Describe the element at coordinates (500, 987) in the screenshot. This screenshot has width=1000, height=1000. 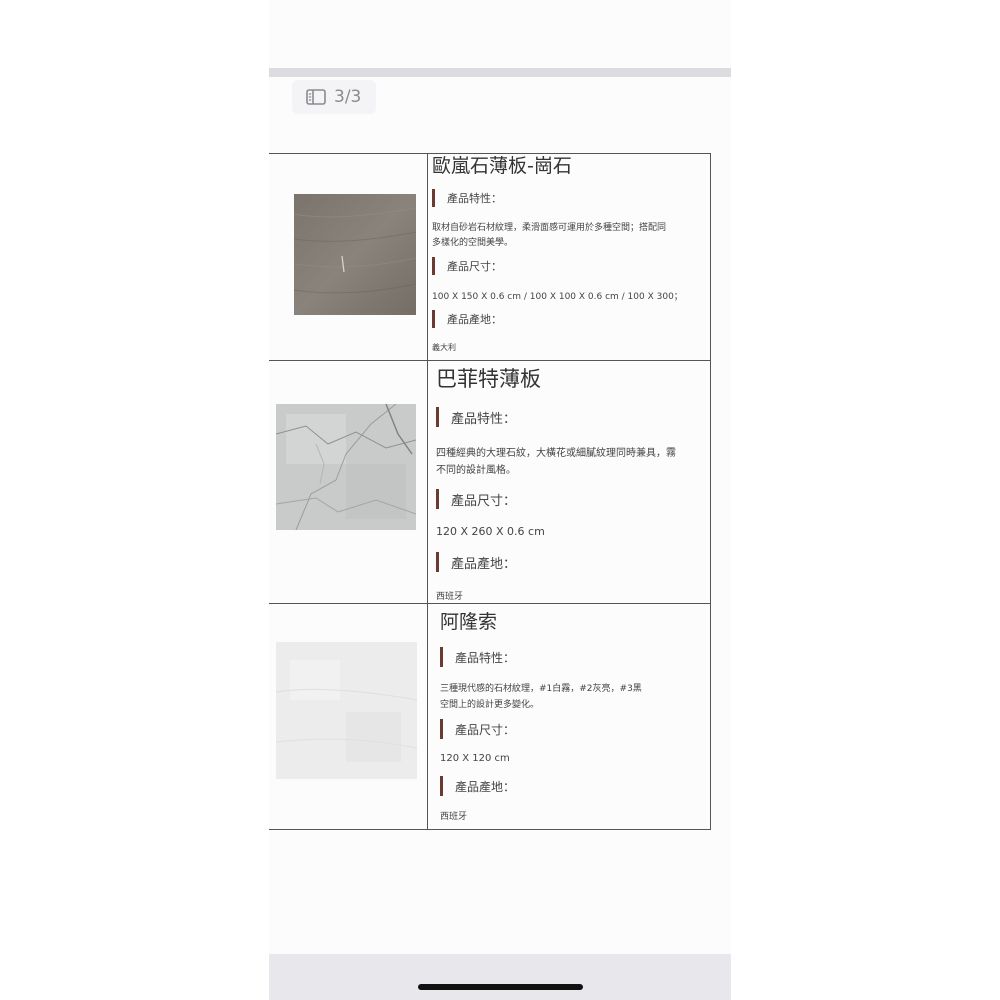
I see `home-indicator` at that location.